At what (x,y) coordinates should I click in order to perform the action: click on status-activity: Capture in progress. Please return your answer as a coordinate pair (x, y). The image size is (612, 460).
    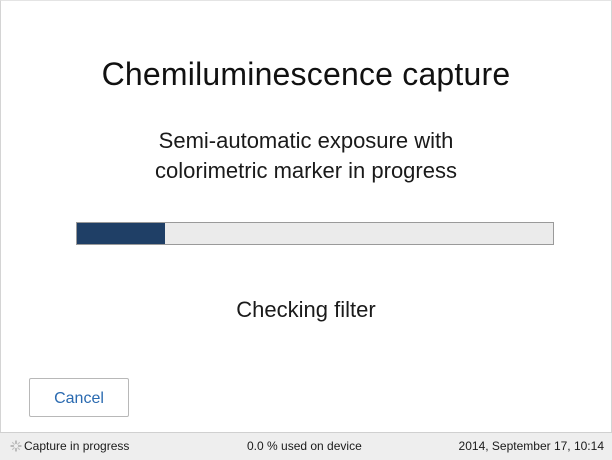
    Looking at the image, I should click on (69, 446).